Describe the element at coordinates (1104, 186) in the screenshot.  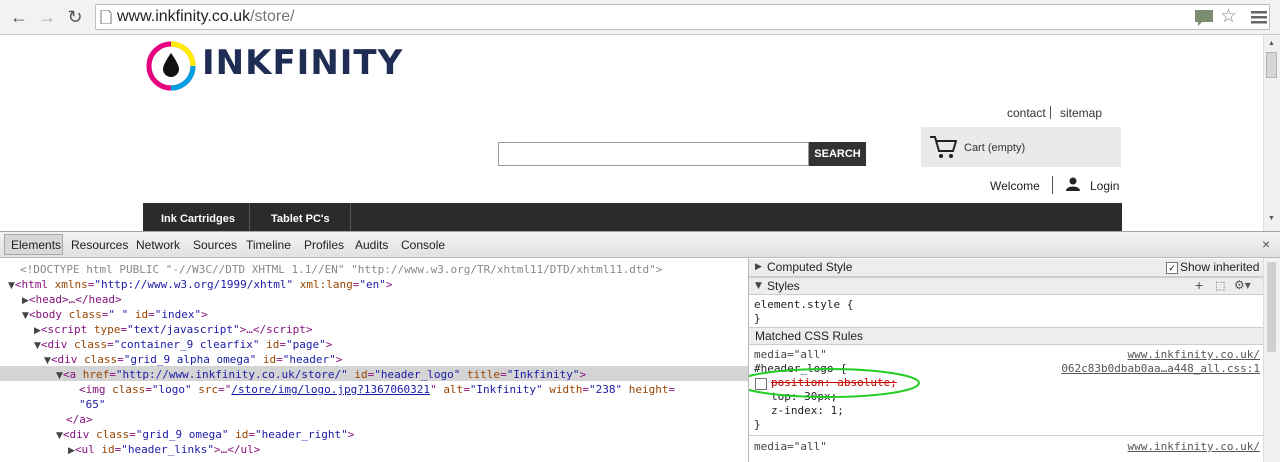
I see `login-link: Login` at that location.